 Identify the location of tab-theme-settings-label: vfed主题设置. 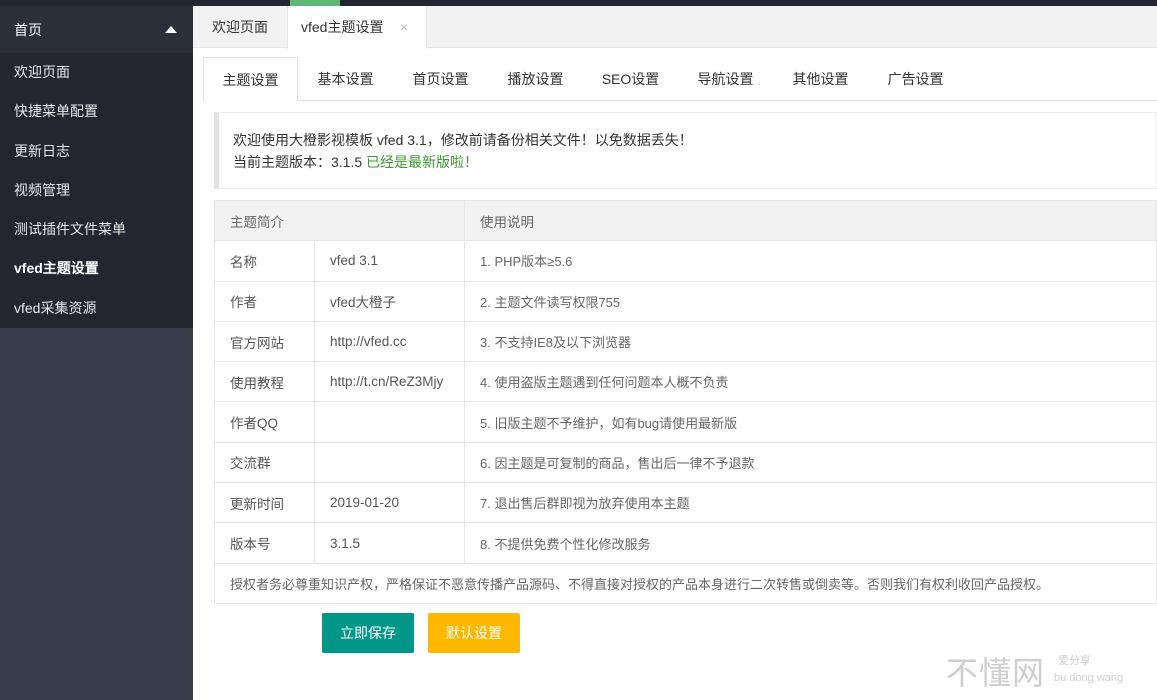
(342, 27).